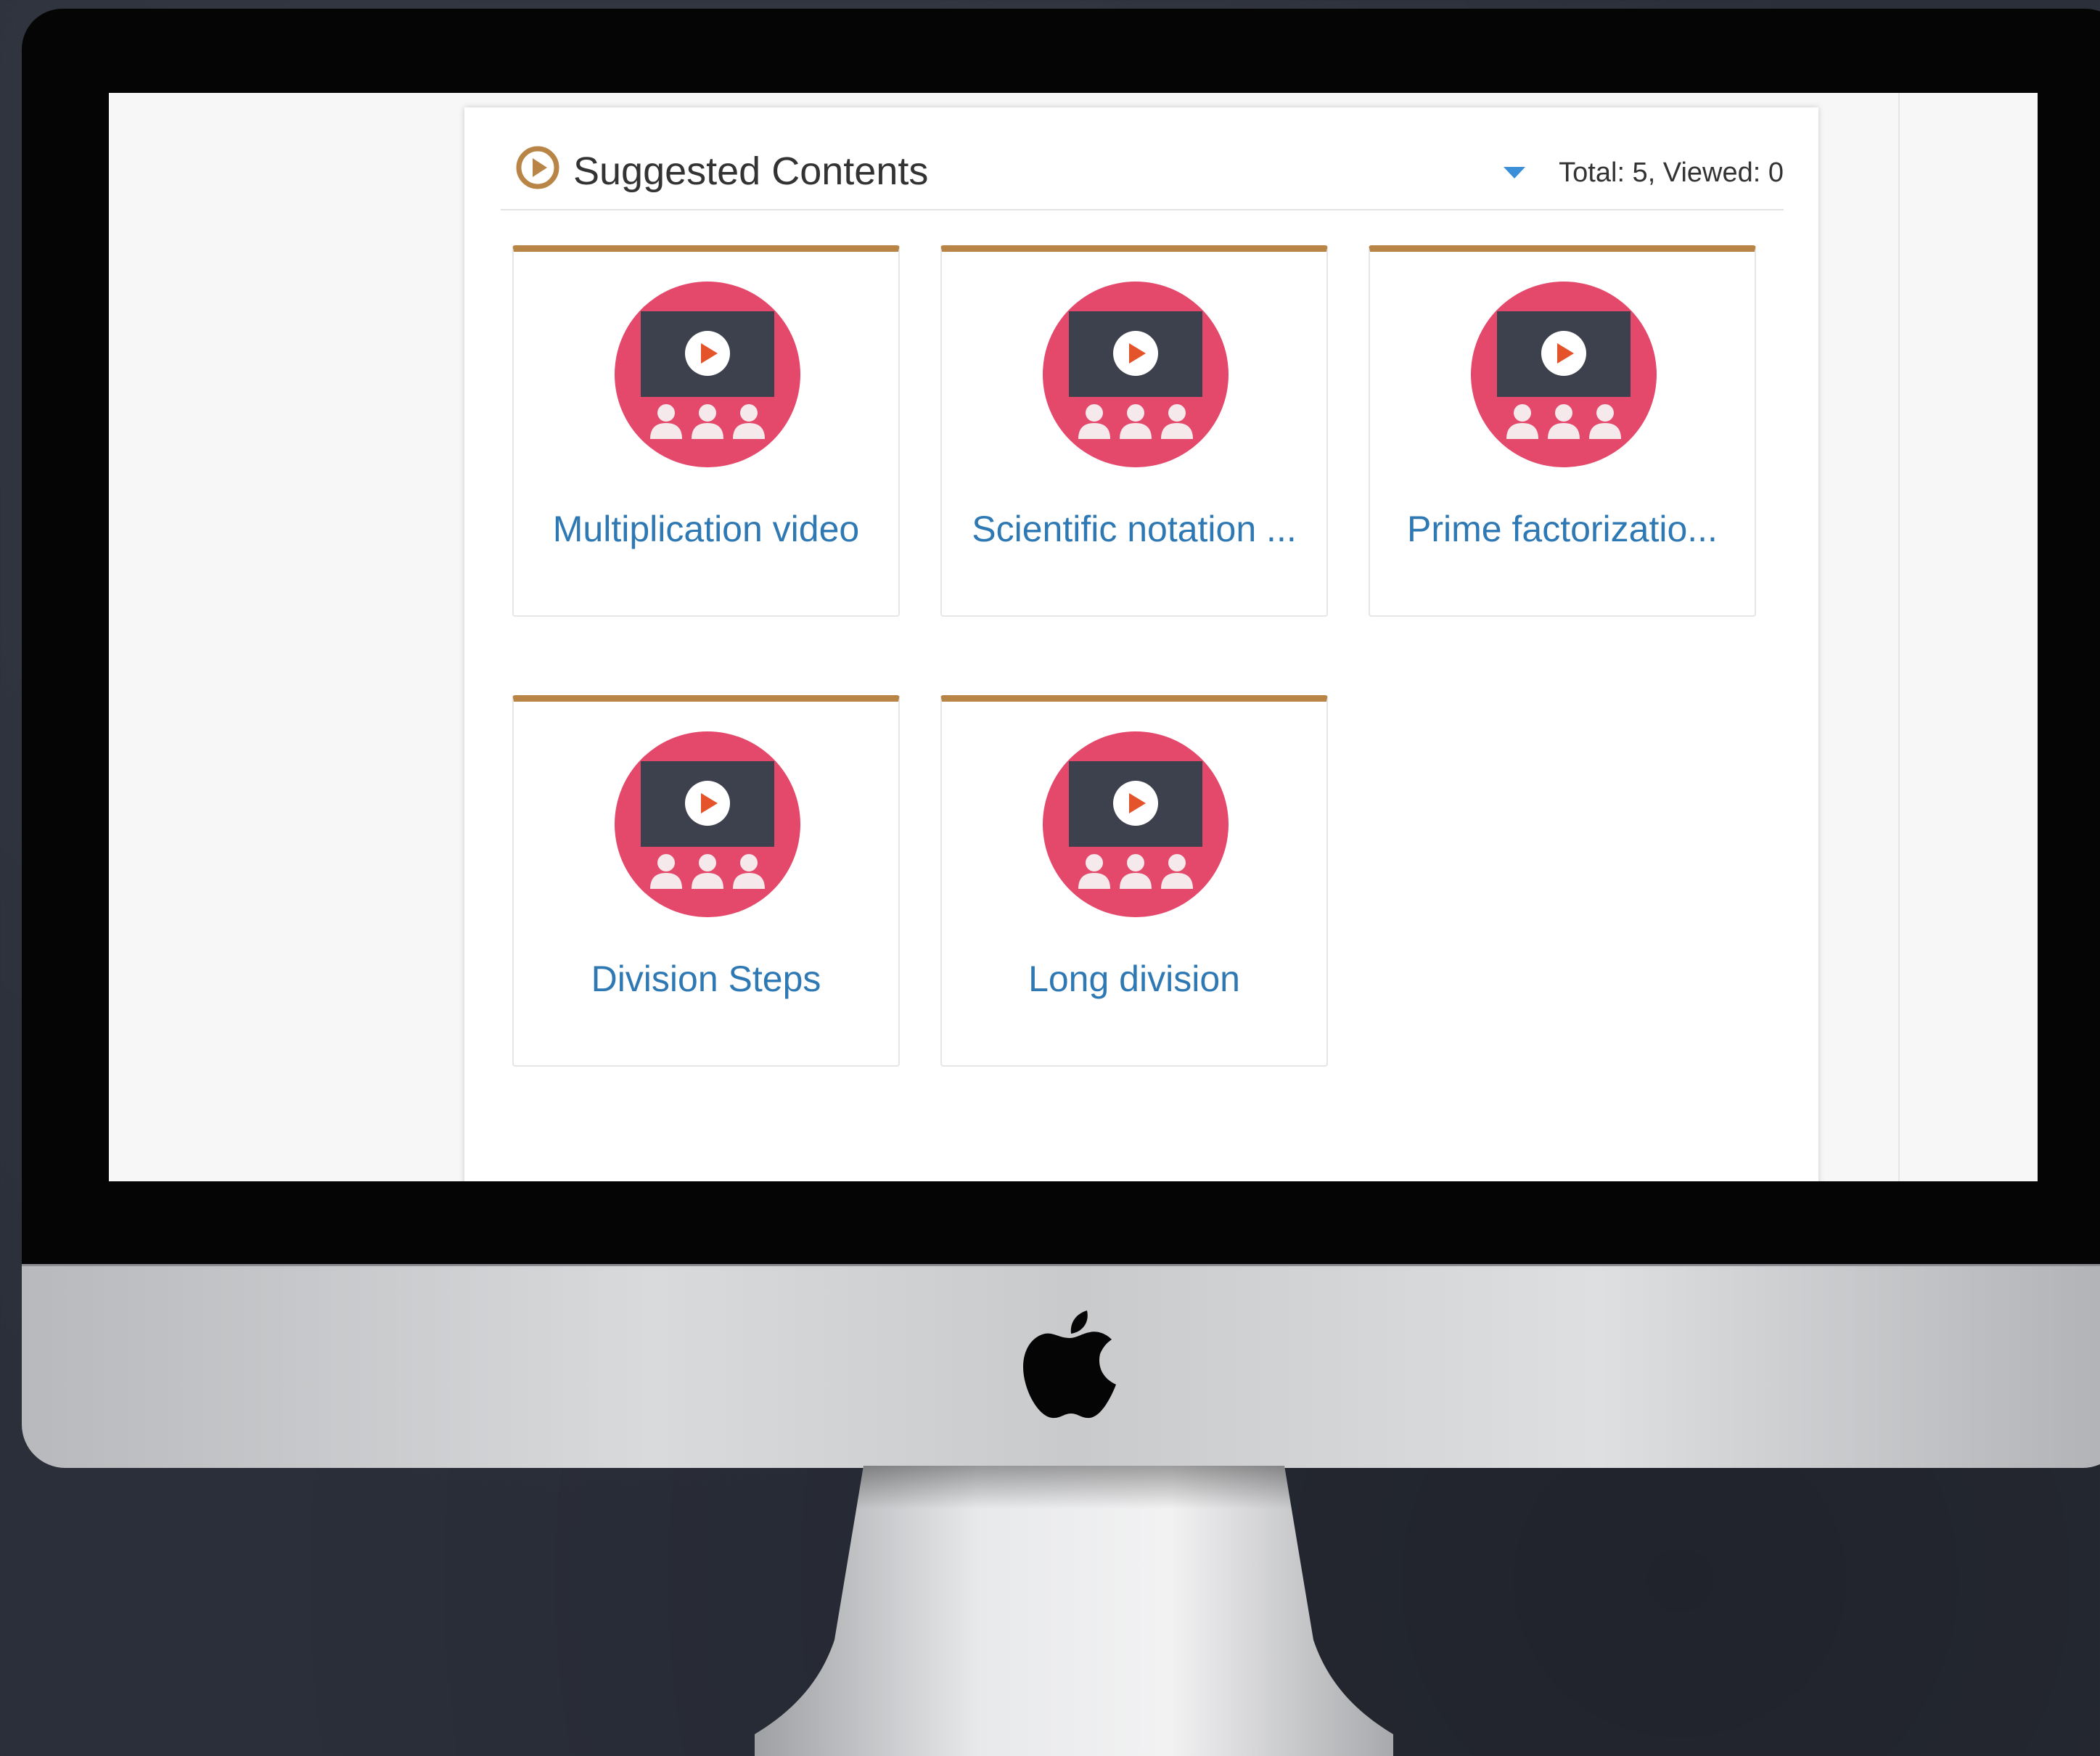 The image size is (2100, 1756). I want to click on card-title: Long division, so click(1134, 979).